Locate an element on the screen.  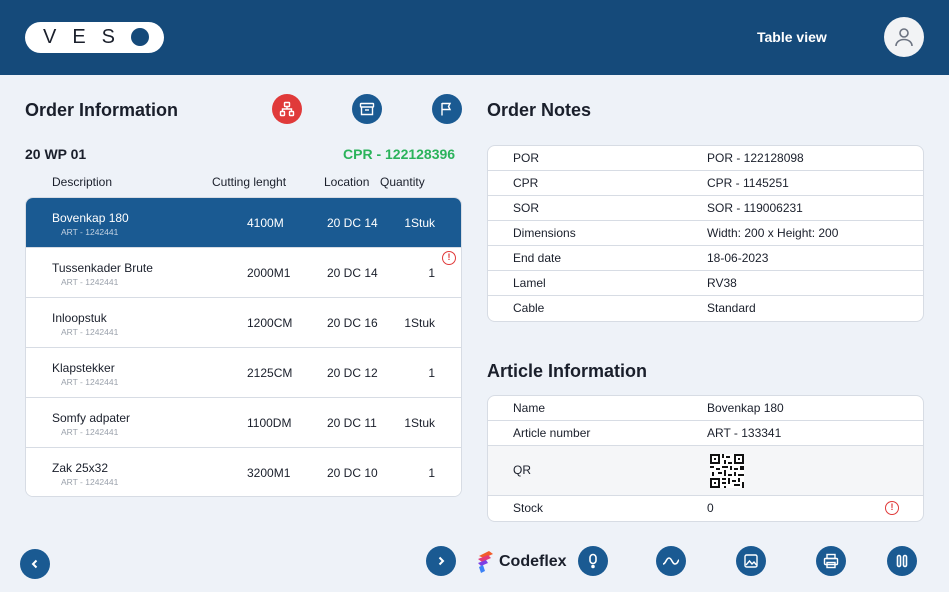
row-description: Inloopstuk is located at coordinates (79, 318).